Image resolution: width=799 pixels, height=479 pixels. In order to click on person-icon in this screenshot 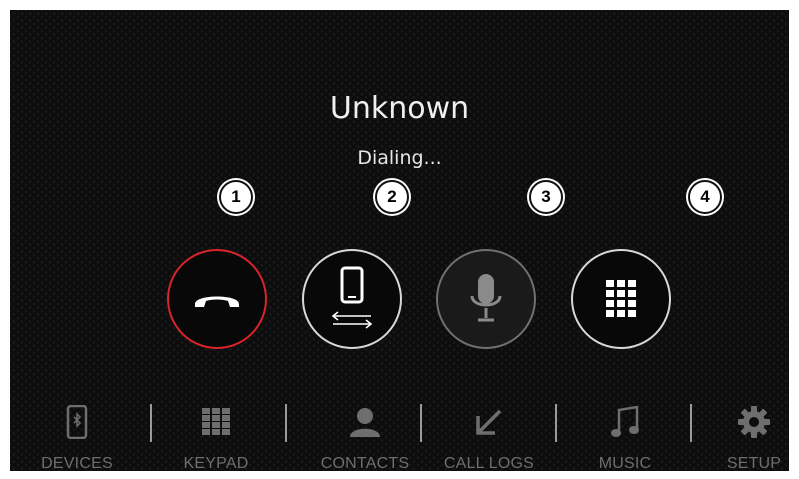, I will do `click(365, 422)`.